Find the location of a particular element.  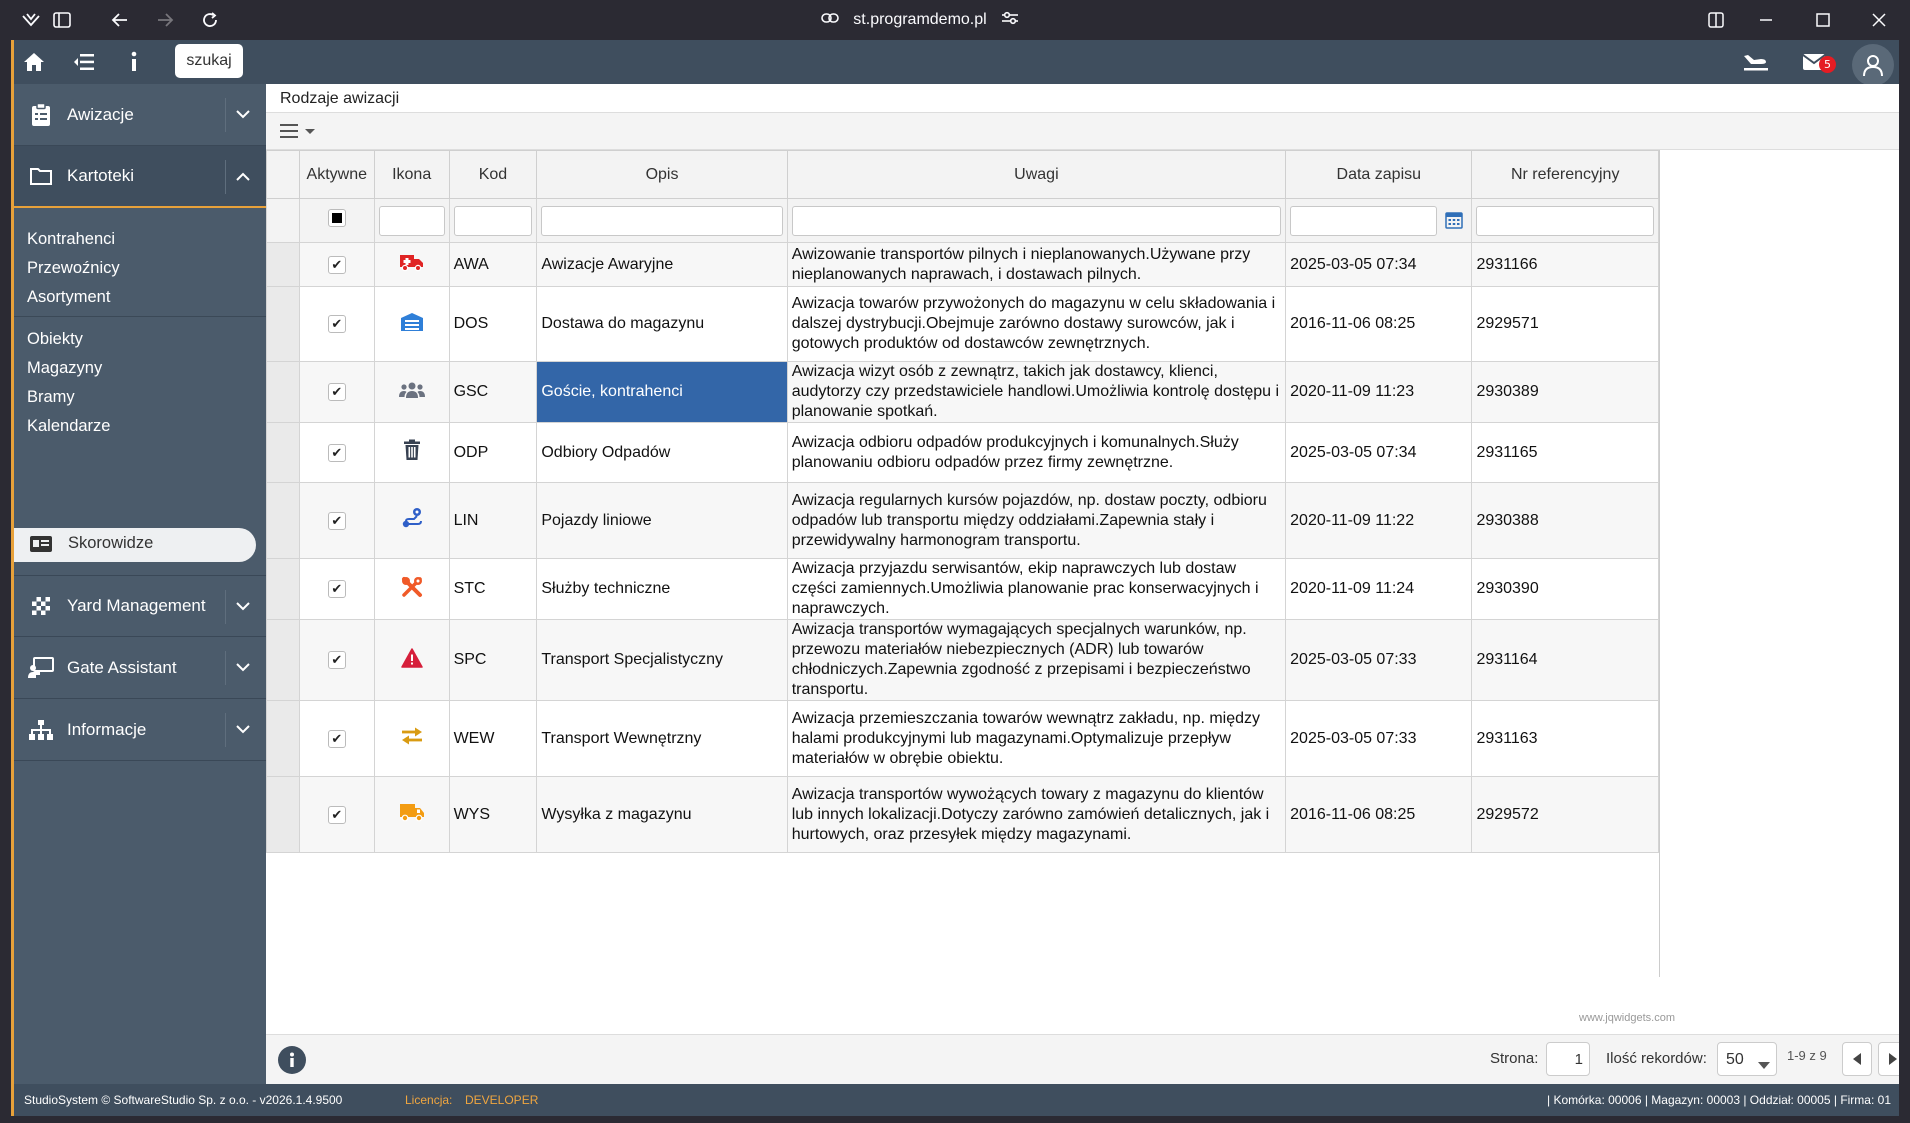

cell-opis: Awizacje Awaryjne is located at coordinates (662, 264).